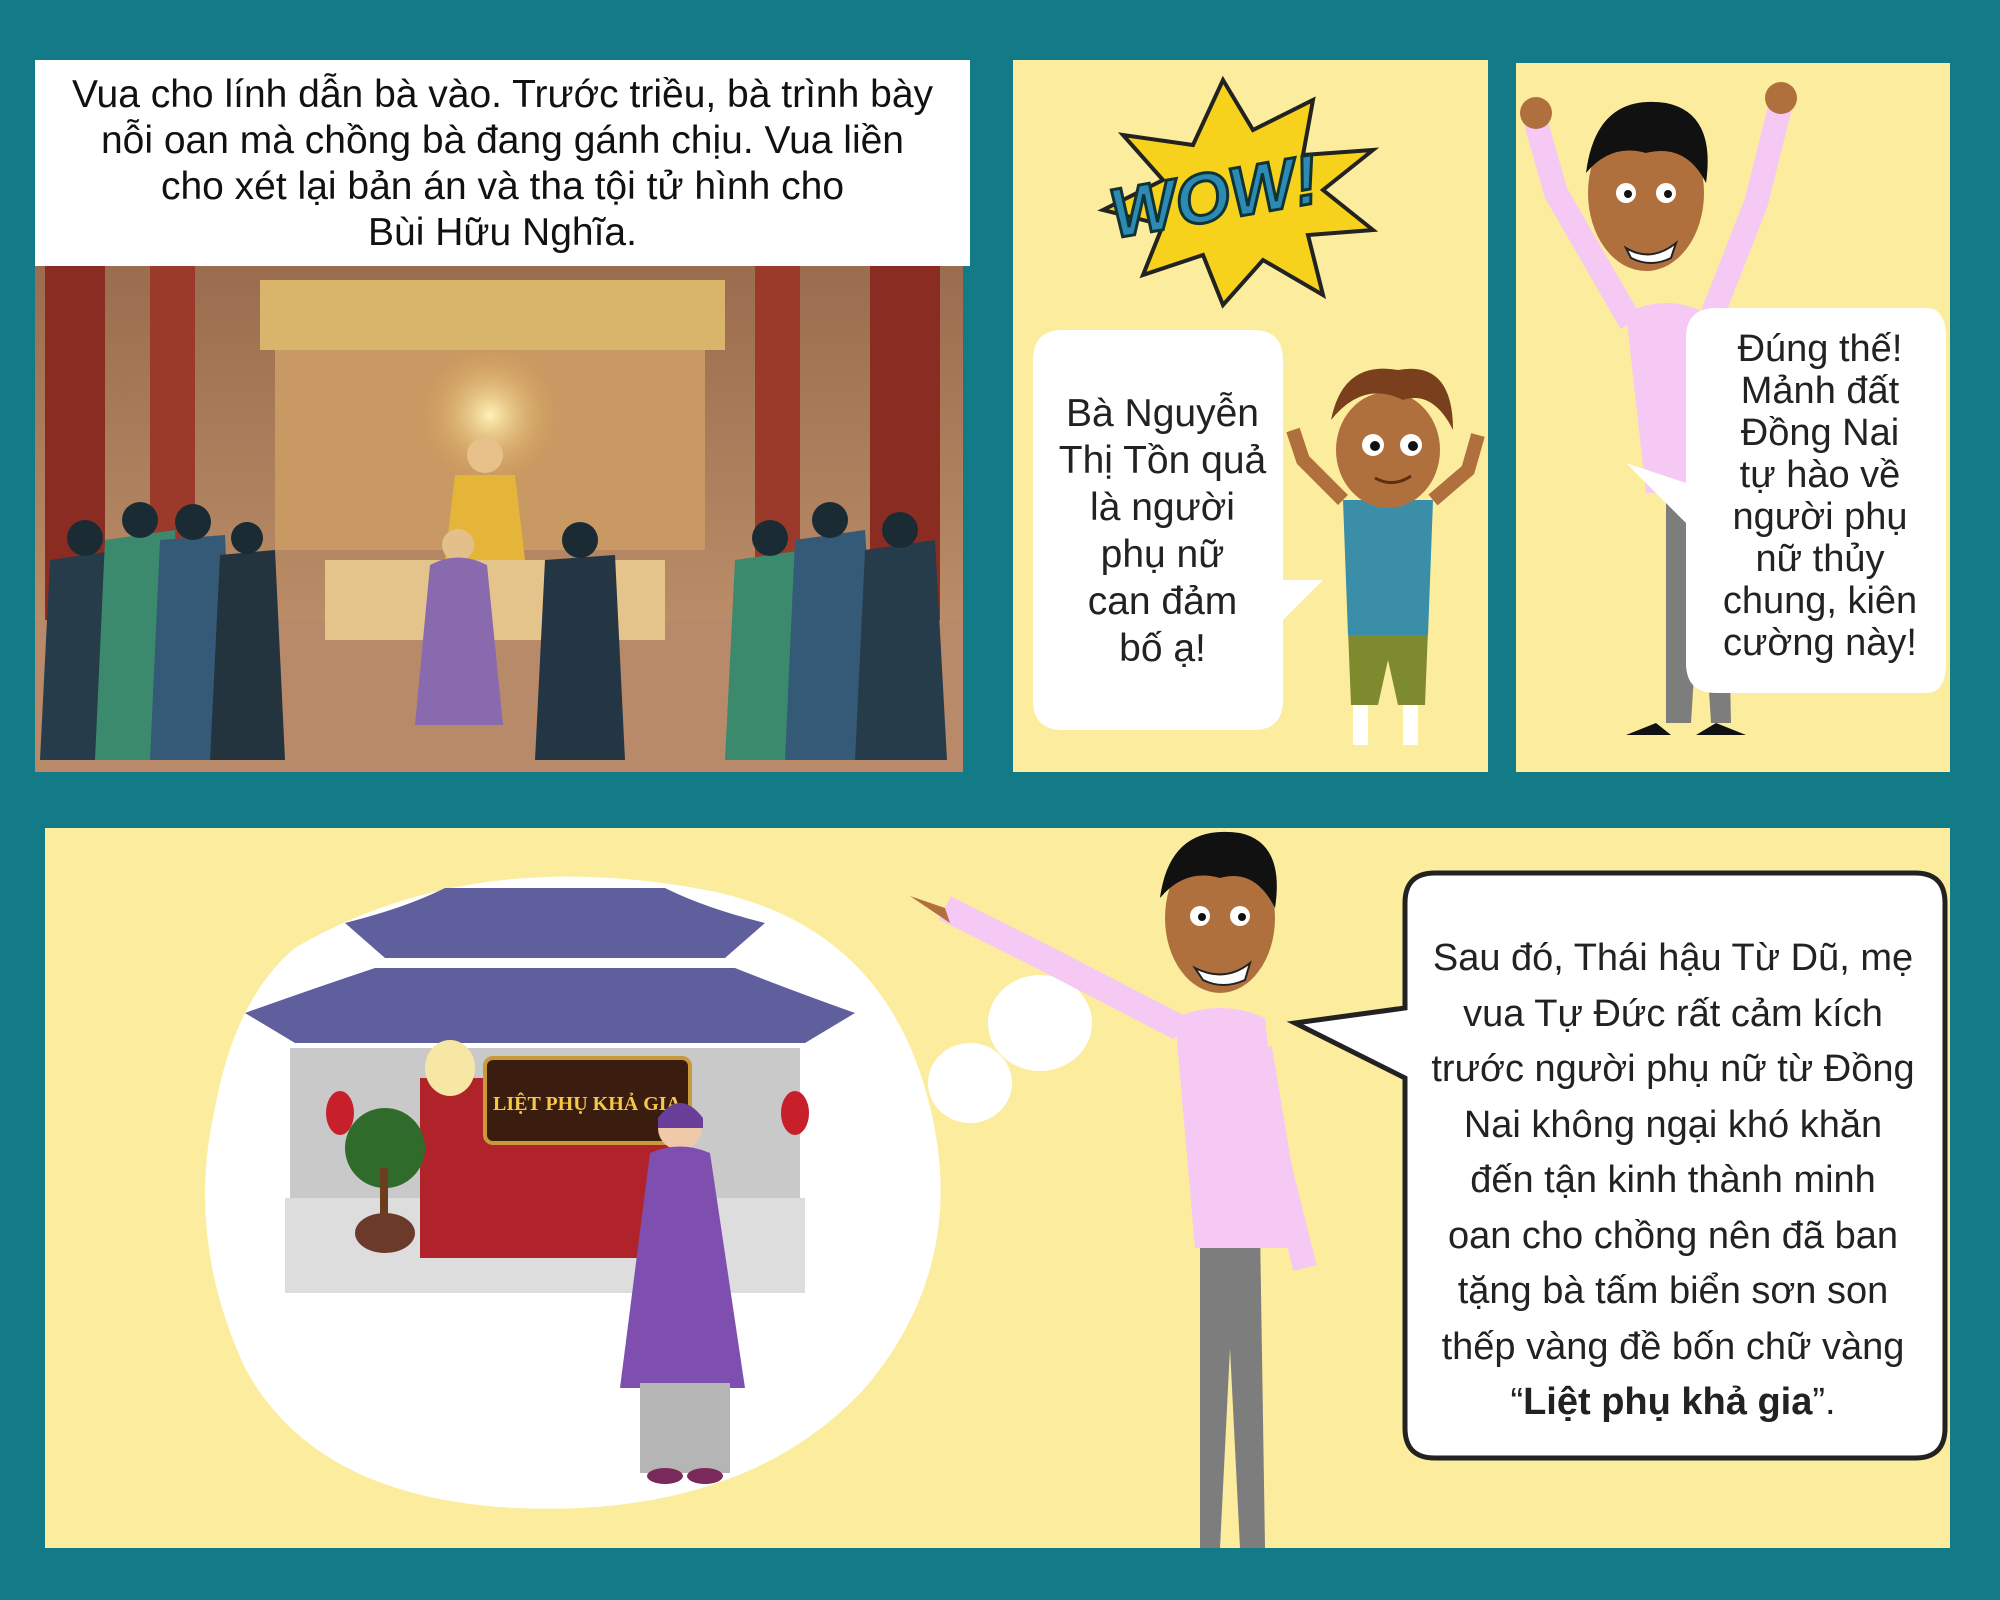 The width and height of the screenshot is (2000, 1600). What do you see at coordinates (1517, 1402) in the screenshot?
I see `quote-open: “` at bounding box center [1517, 1402].